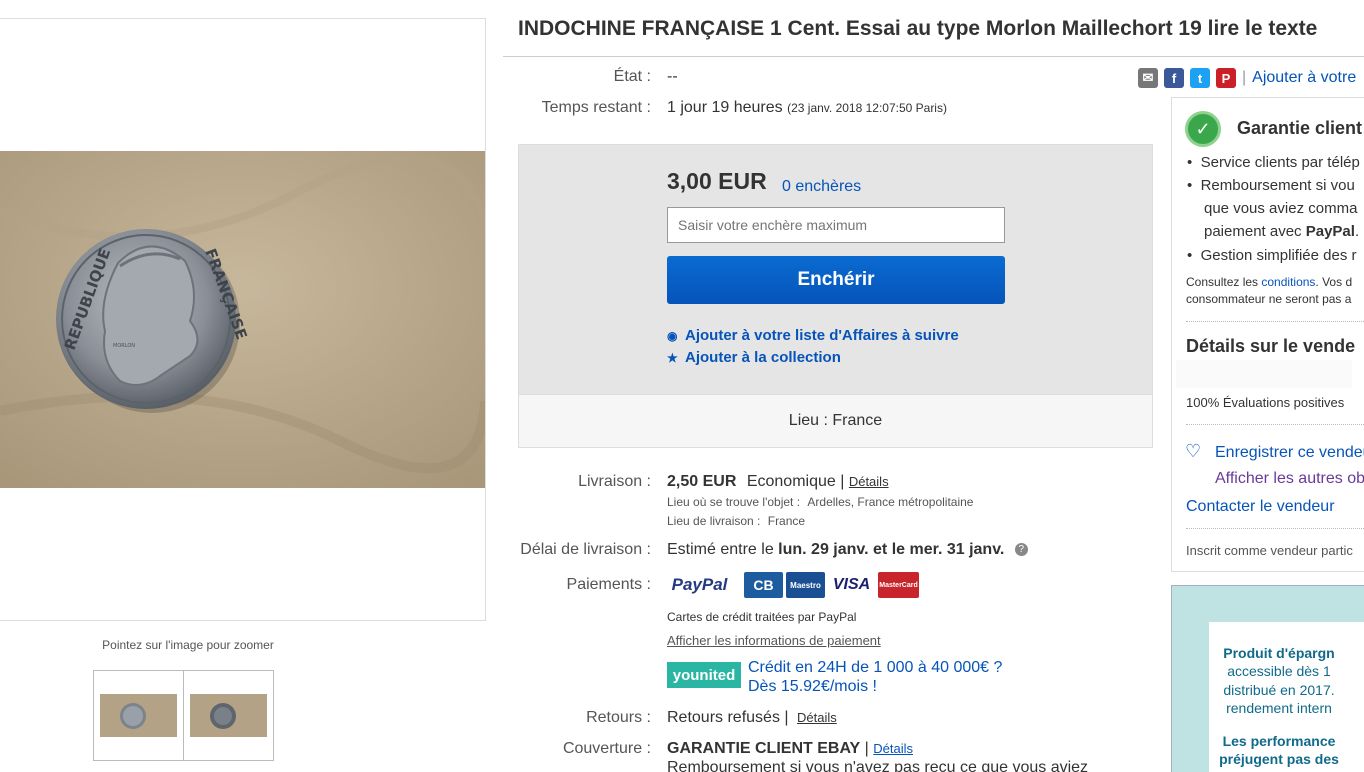 The height and width of the screenshot is (772, 1364). I want to click on guarantee-bullet-2: • Remboursement si vou, so click(1271, 185).